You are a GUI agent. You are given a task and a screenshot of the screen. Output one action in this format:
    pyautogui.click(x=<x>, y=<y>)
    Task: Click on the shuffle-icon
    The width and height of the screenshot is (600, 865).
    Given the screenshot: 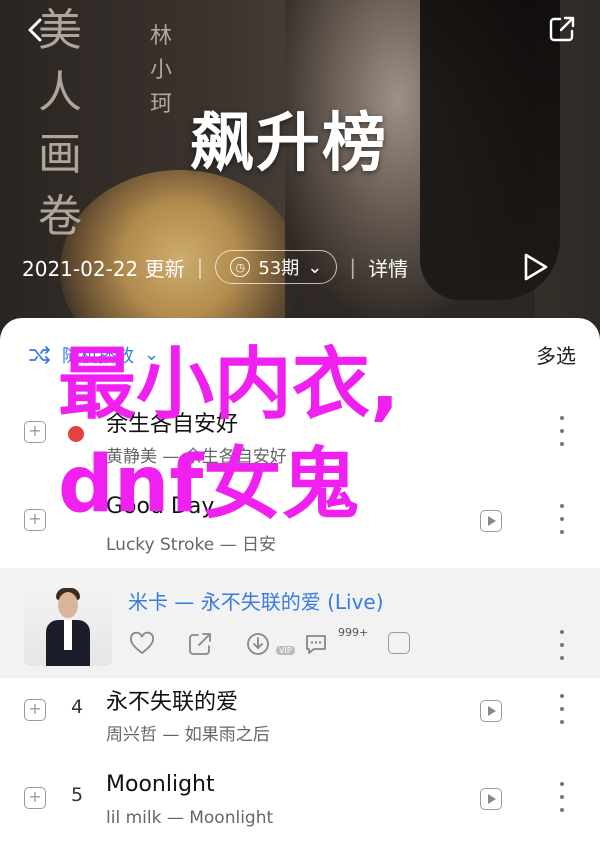 What is the action you would take?
    pyautogui.click(x=39, y=354)
    